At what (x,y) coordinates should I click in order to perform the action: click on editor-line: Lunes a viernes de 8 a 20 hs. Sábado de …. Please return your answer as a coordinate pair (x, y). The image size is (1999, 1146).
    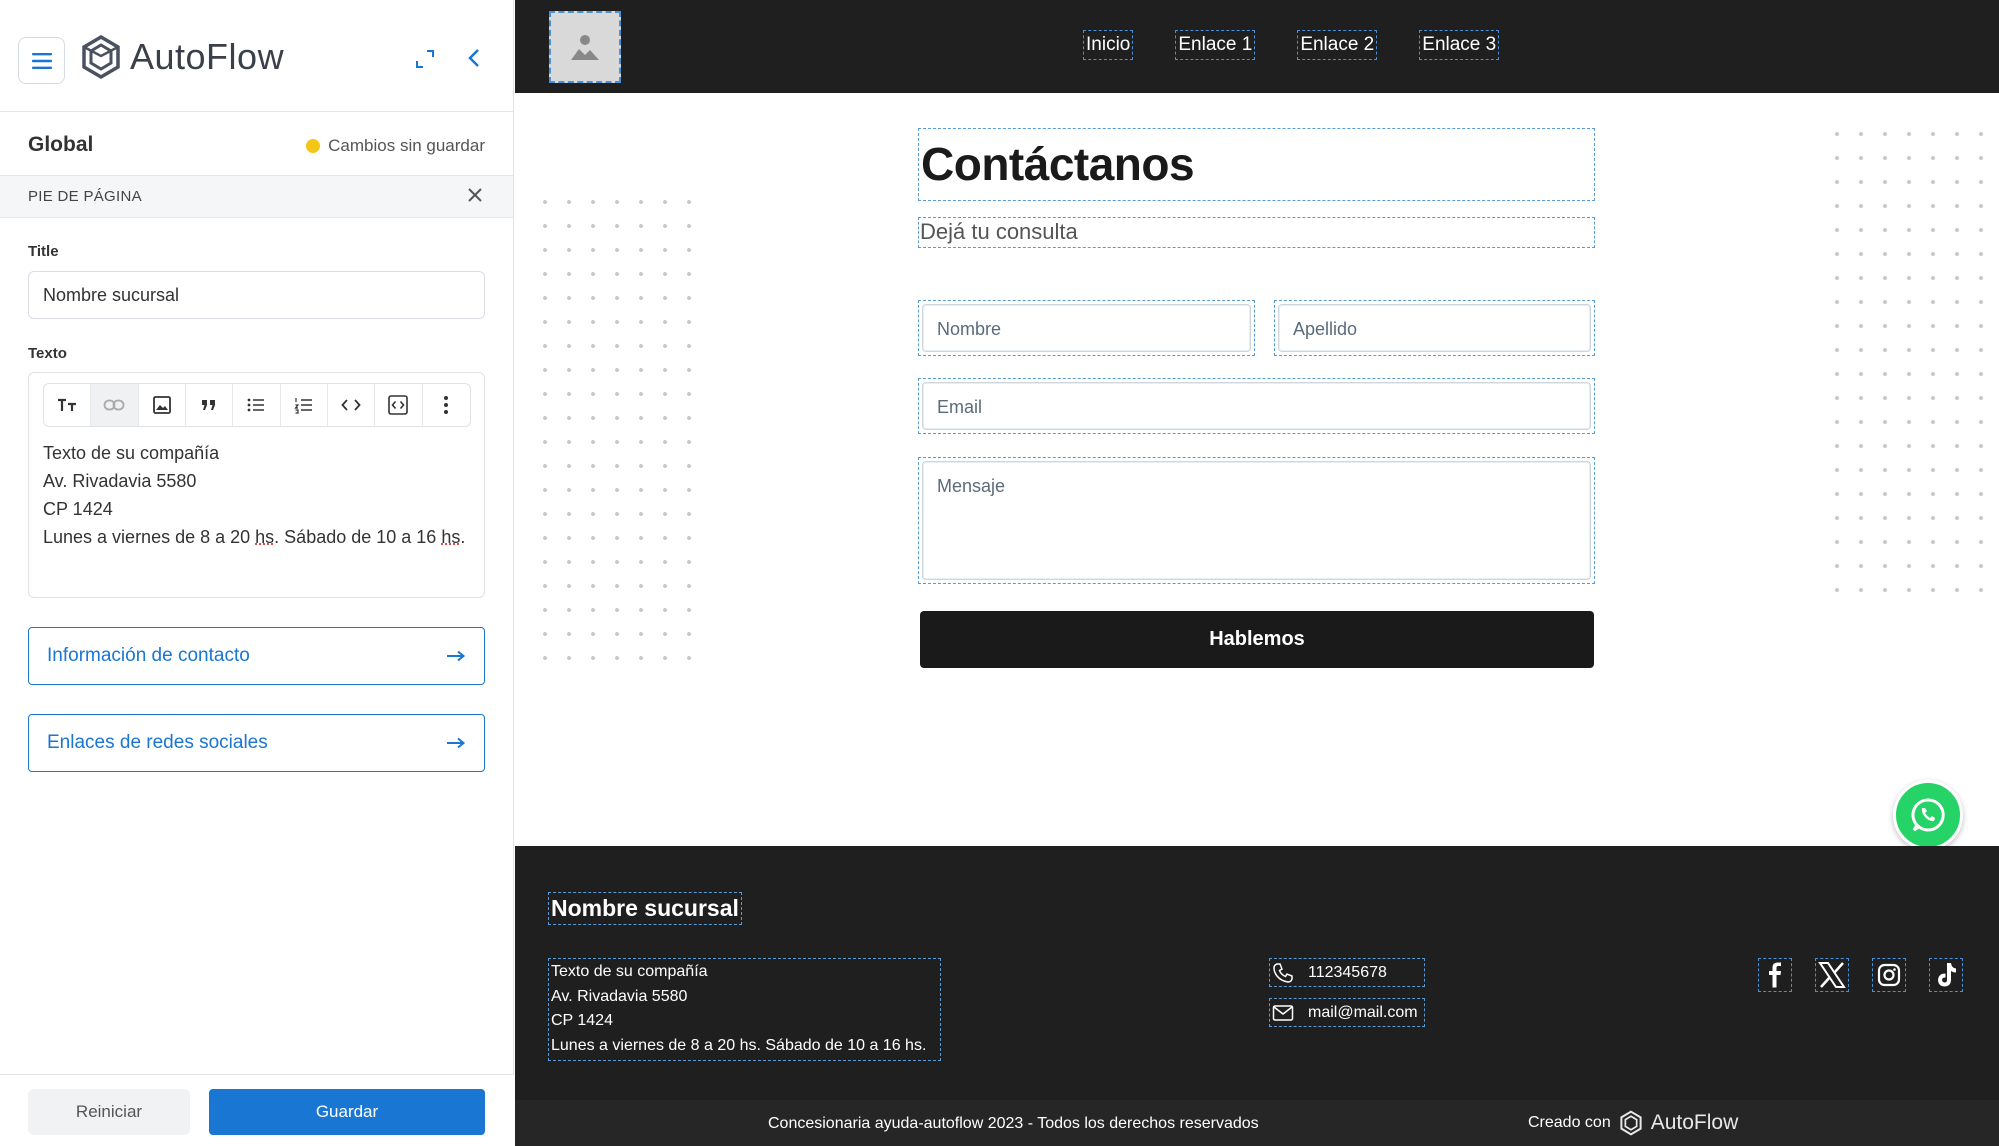
    Looking at the image, I should click on (254, 537).